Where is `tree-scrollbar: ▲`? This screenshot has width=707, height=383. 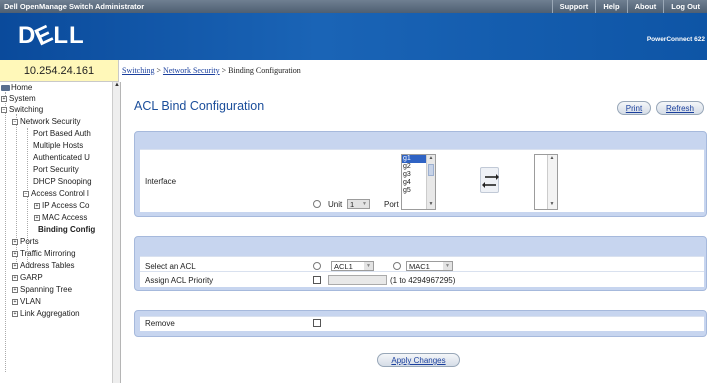 tree-scrollbar: ▲ is located at coordinates (116, 232).